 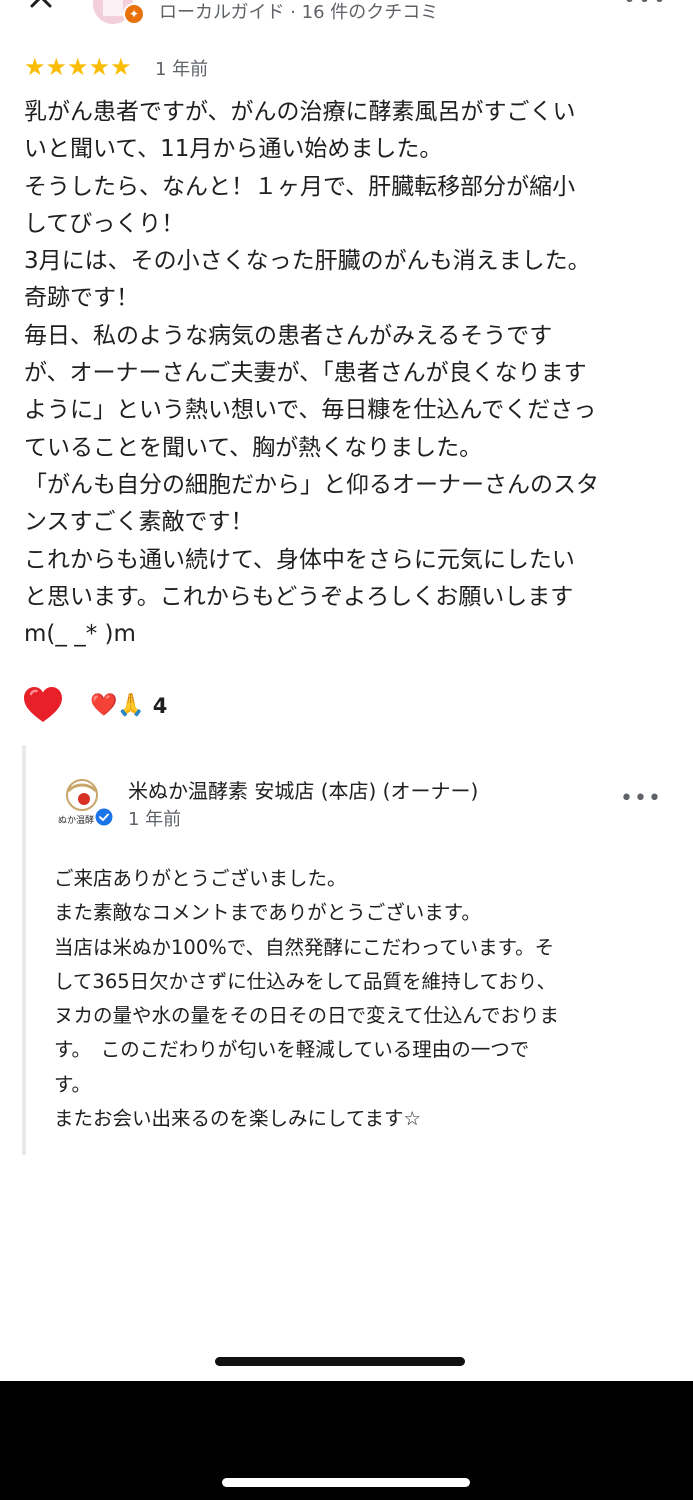 I want to click on more-options-button: •••, so click(x=645, y=6).